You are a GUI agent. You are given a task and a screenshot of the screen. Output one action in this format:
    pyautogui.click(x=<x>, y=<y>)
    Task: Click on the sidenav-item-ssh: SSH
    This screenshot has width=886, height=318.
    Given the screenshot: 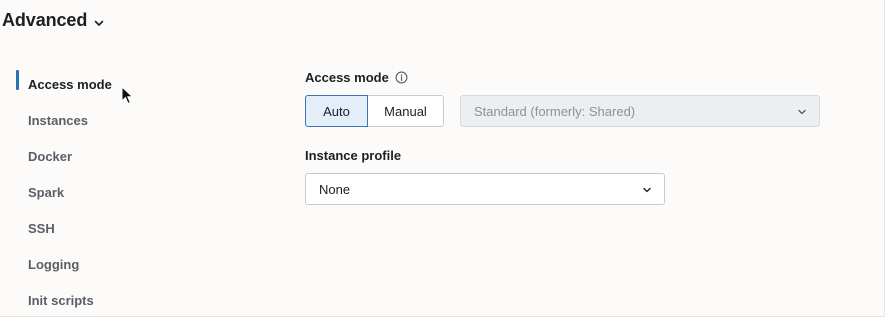 What is the action you would take?
    pyautogui.click(x=116, y=228)
    